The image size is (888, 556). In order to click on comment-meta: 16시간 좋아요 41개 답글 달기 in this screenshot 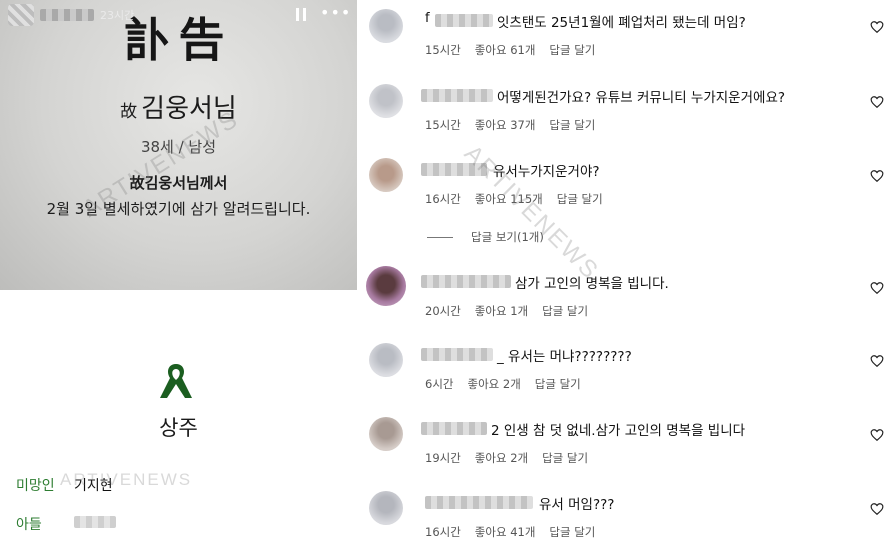, I will do `click(517, 532)`.